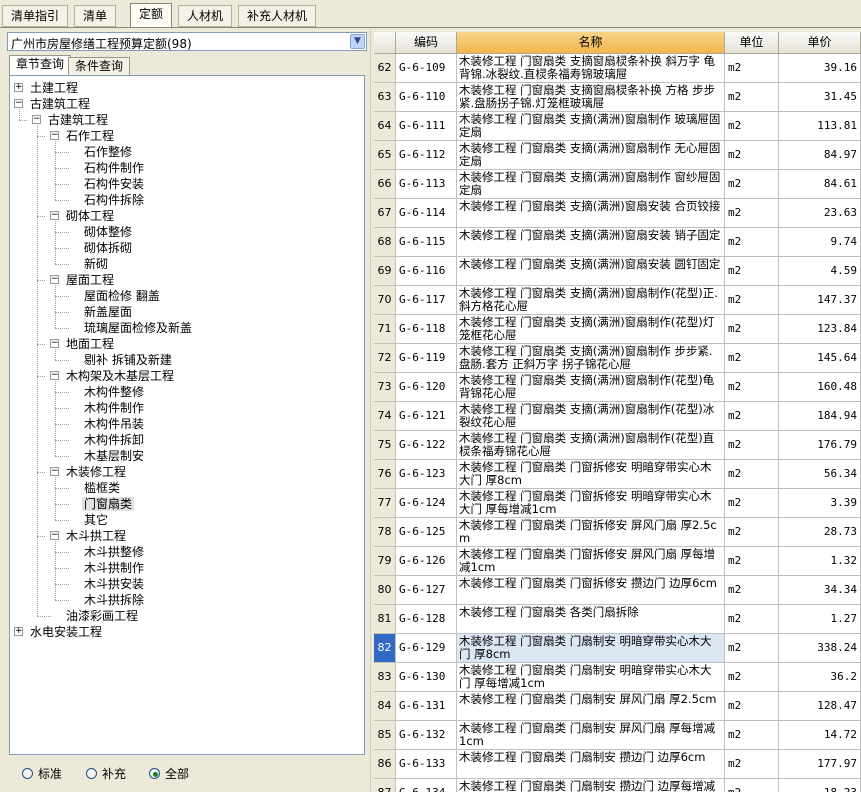 The image size is (861, 792). Describe the element at coordinates (60, 104) in the screenshot. I see `tree-node: 古建筑工程` at that location.